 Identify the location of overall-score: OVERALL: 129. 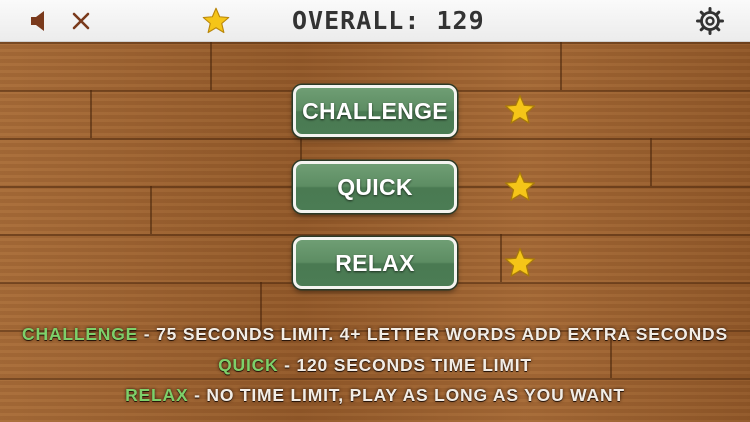
(388, 21).